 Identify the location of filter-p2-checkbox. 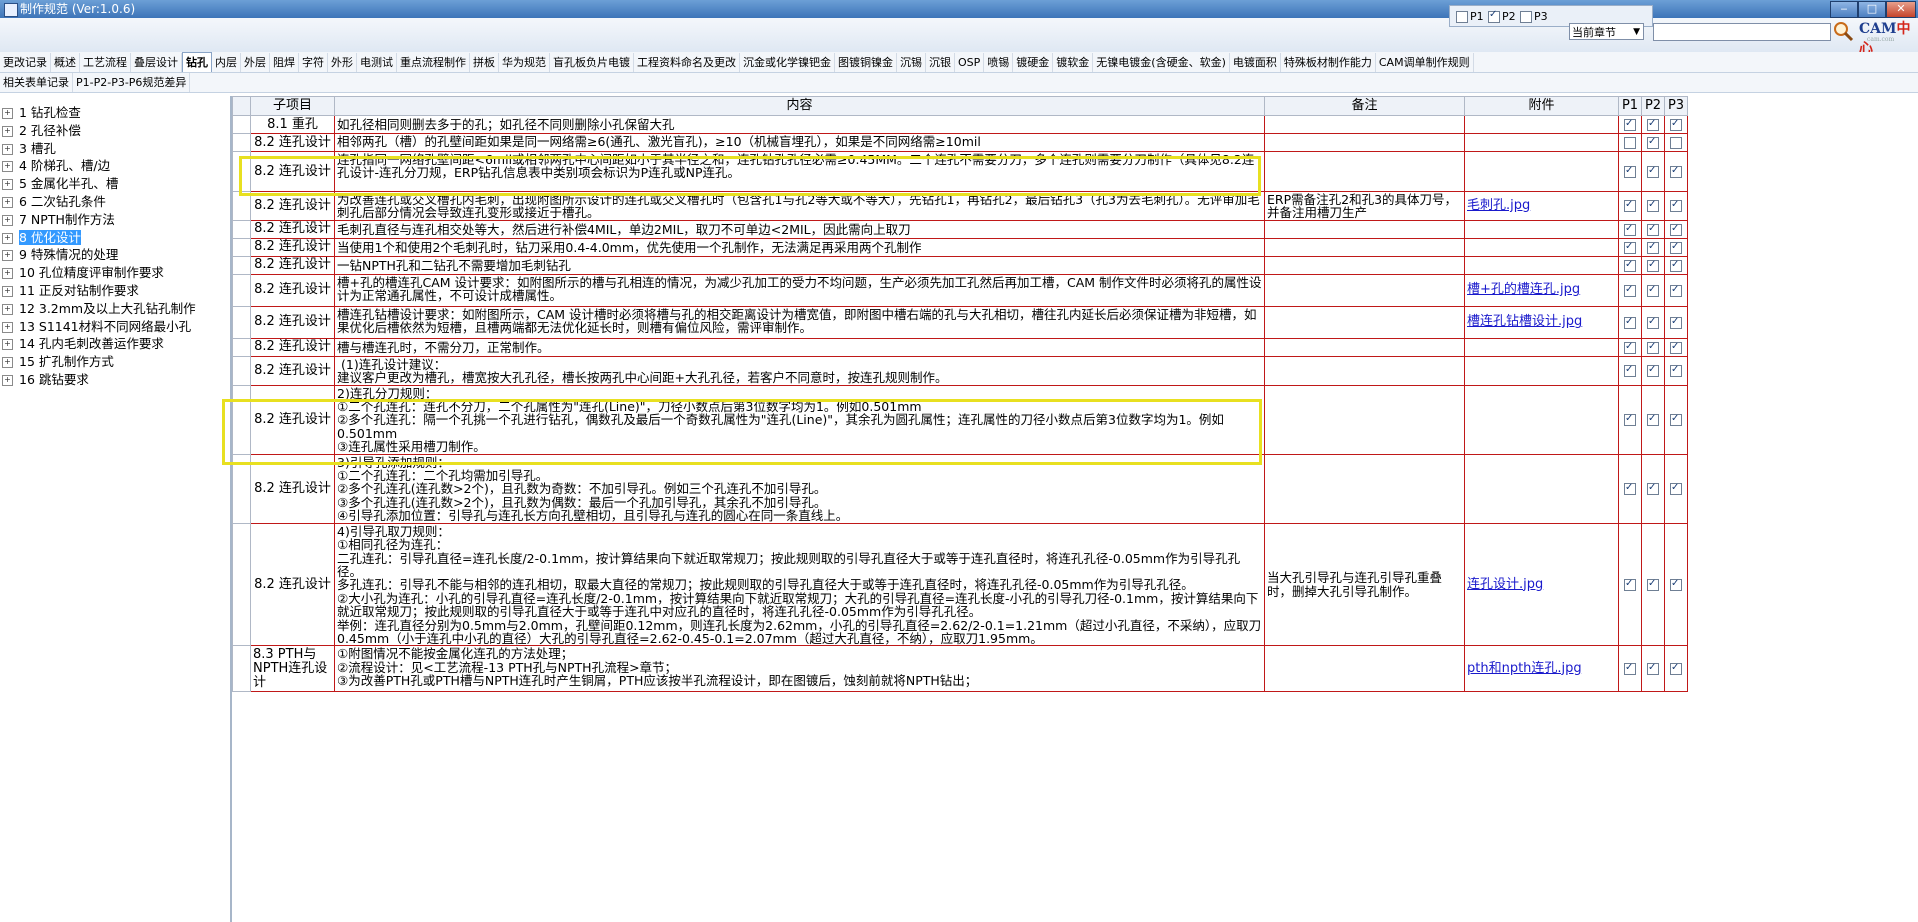
(1494, 16).